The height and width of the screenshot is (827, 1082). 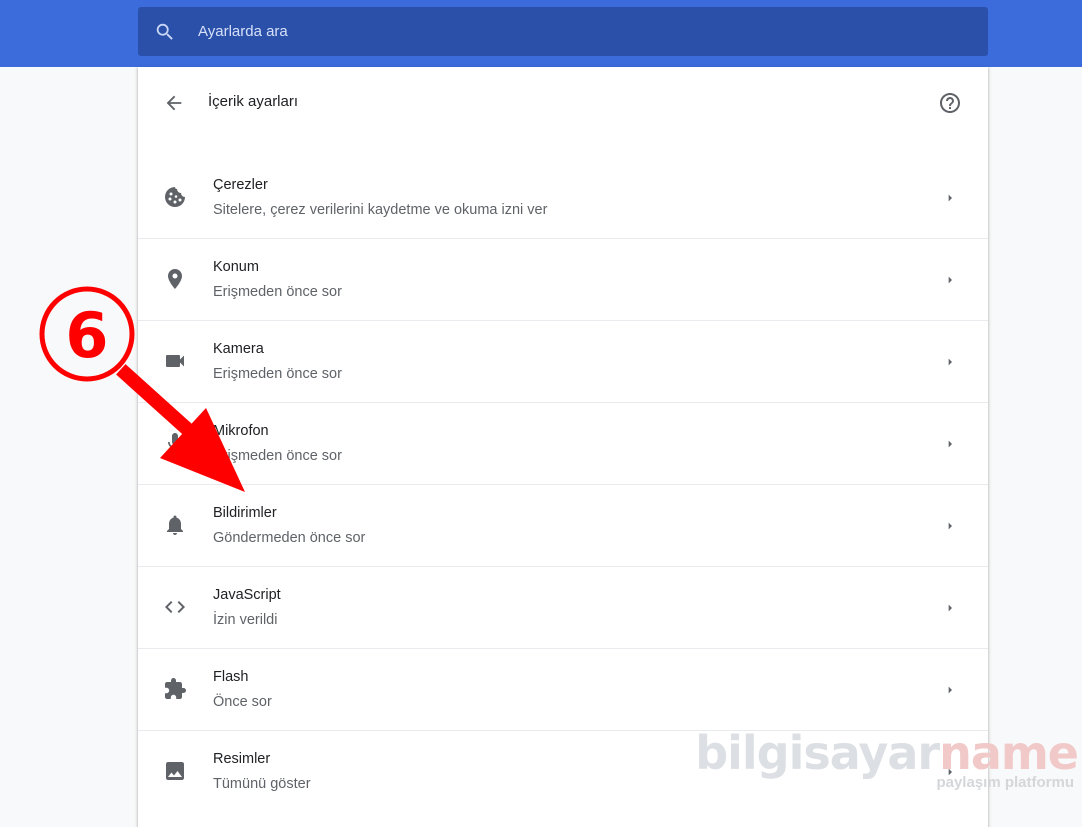 I want to click on search-input, so click(x=548, y=31).